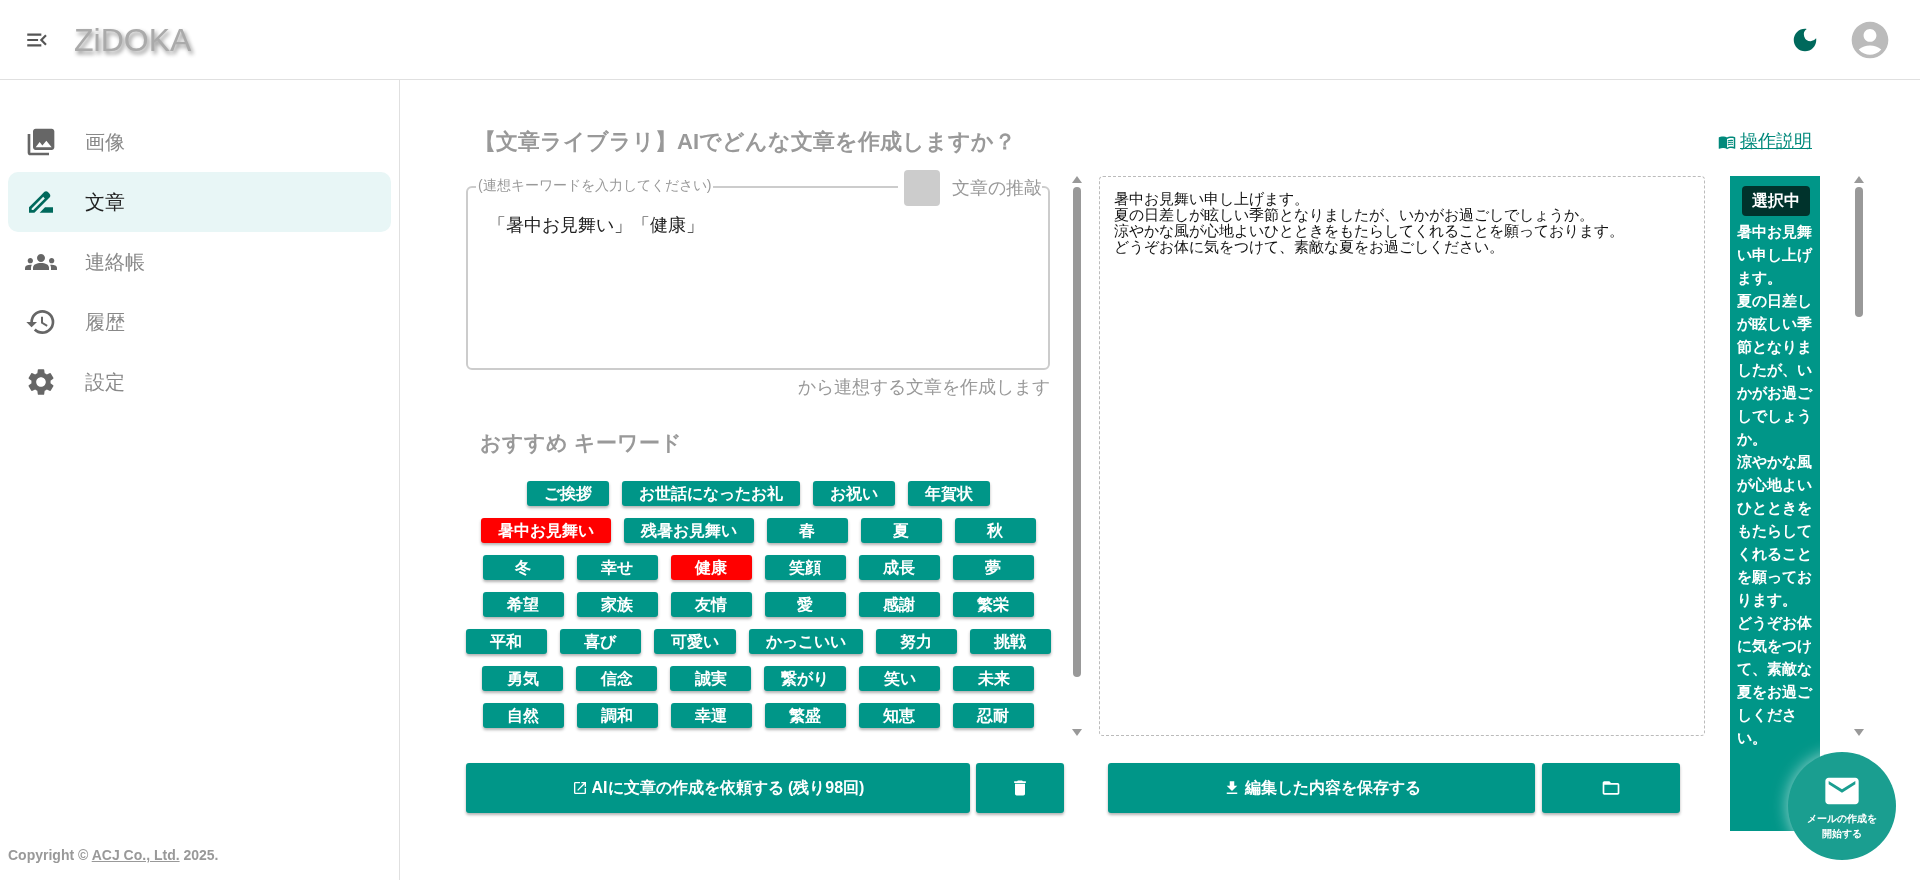  I want to click on field-hint: から連想する文章を作成します, so click(924, 387).